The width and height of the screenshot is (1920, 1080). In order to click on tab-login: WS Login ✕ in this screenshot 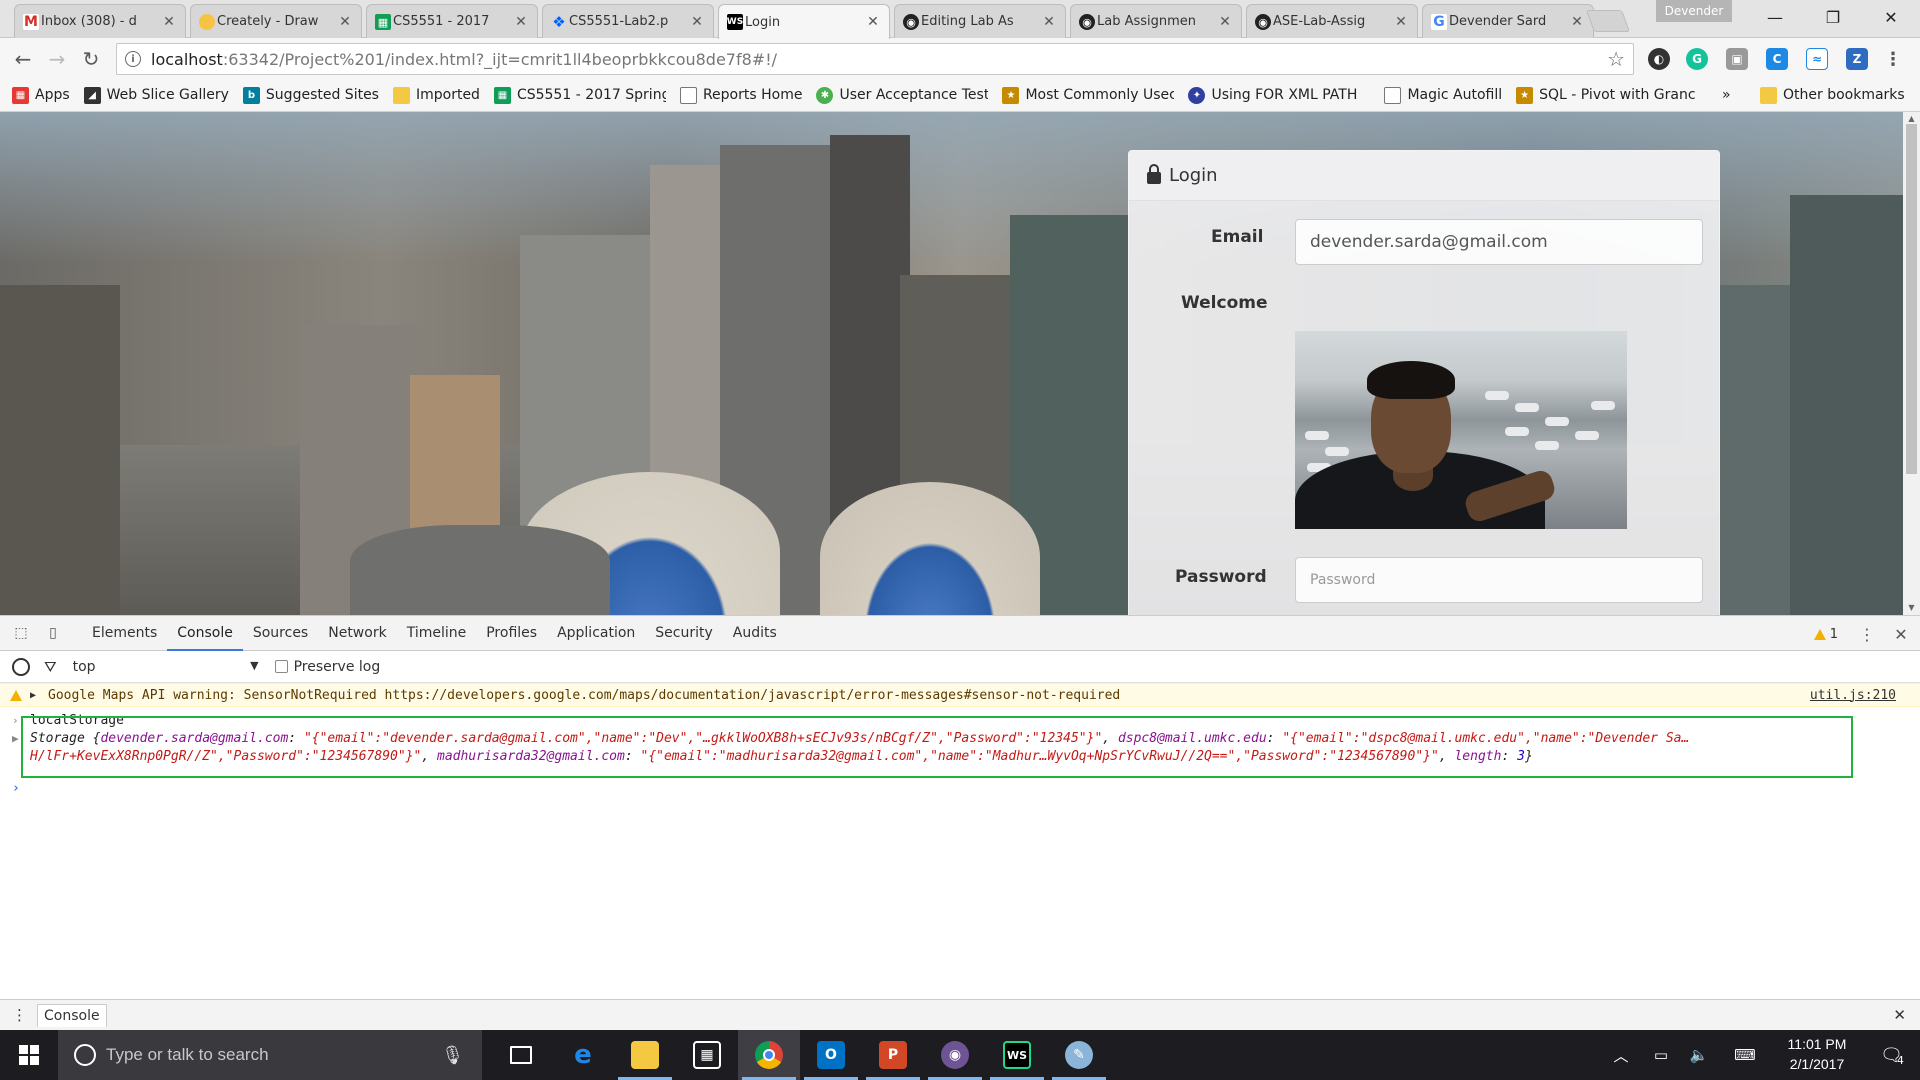, I will do `click(804, 21)`.